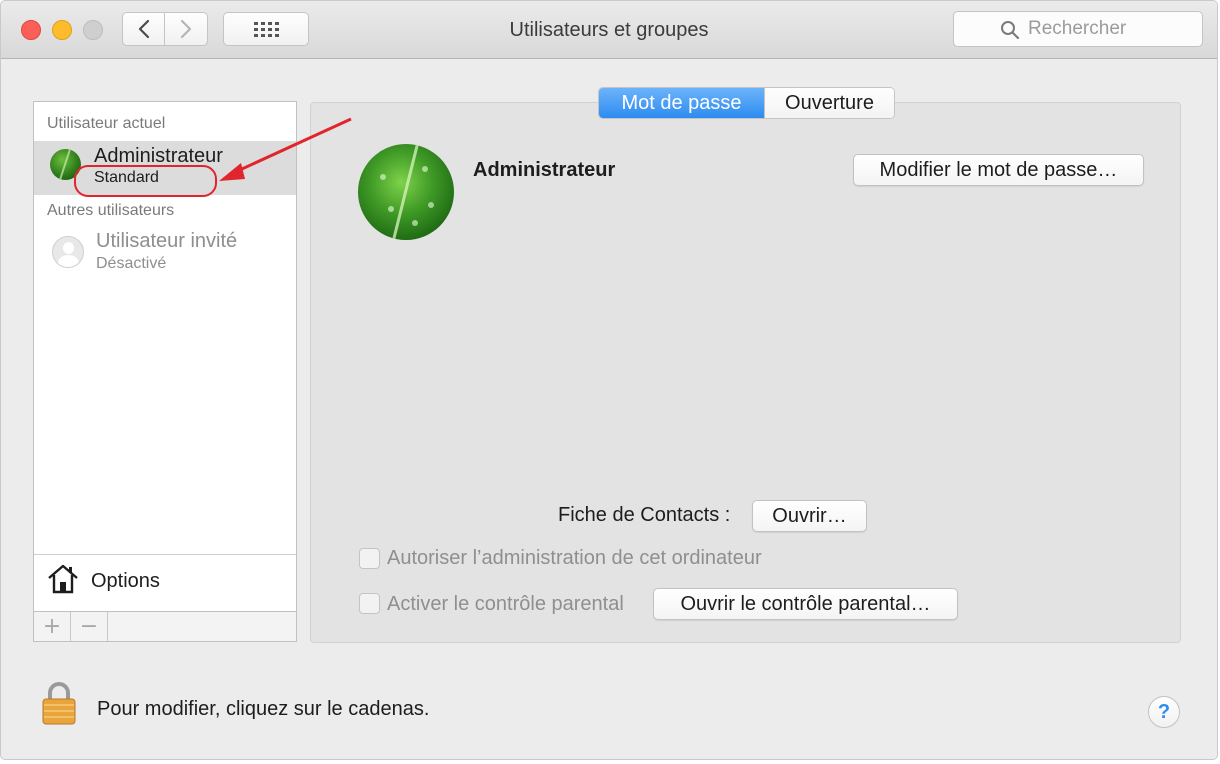  Describe the element at coordinates (165, 627) in the screenshot. I see `add-remove-bar: + −` at that location.